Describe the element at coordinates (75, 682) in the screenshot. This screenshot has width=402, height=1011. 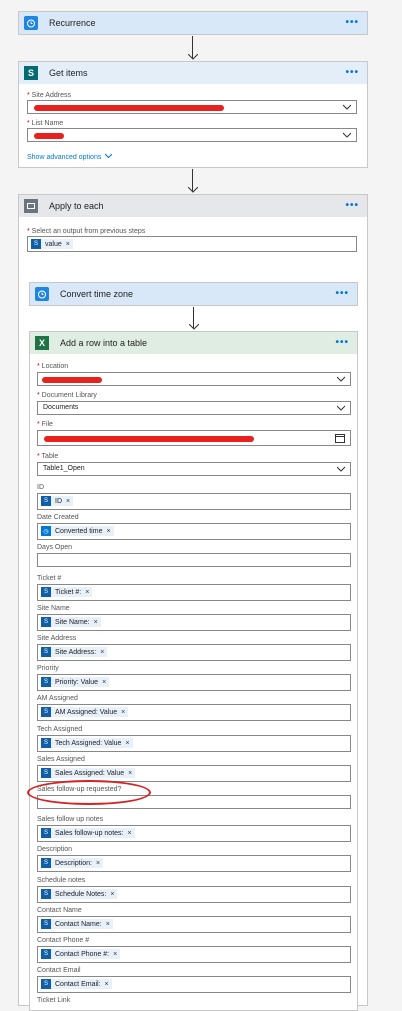
I see `dynamic-content-token: S Priority: Value ×` at that location.